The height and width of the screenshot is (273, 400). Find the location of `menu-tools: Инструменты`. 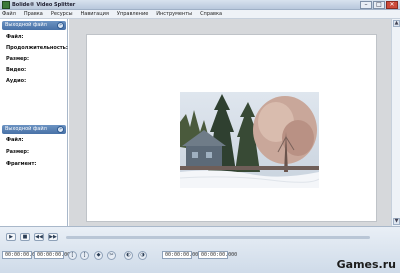

menu-tools: Инструменты is located at coordinates (174, 14).